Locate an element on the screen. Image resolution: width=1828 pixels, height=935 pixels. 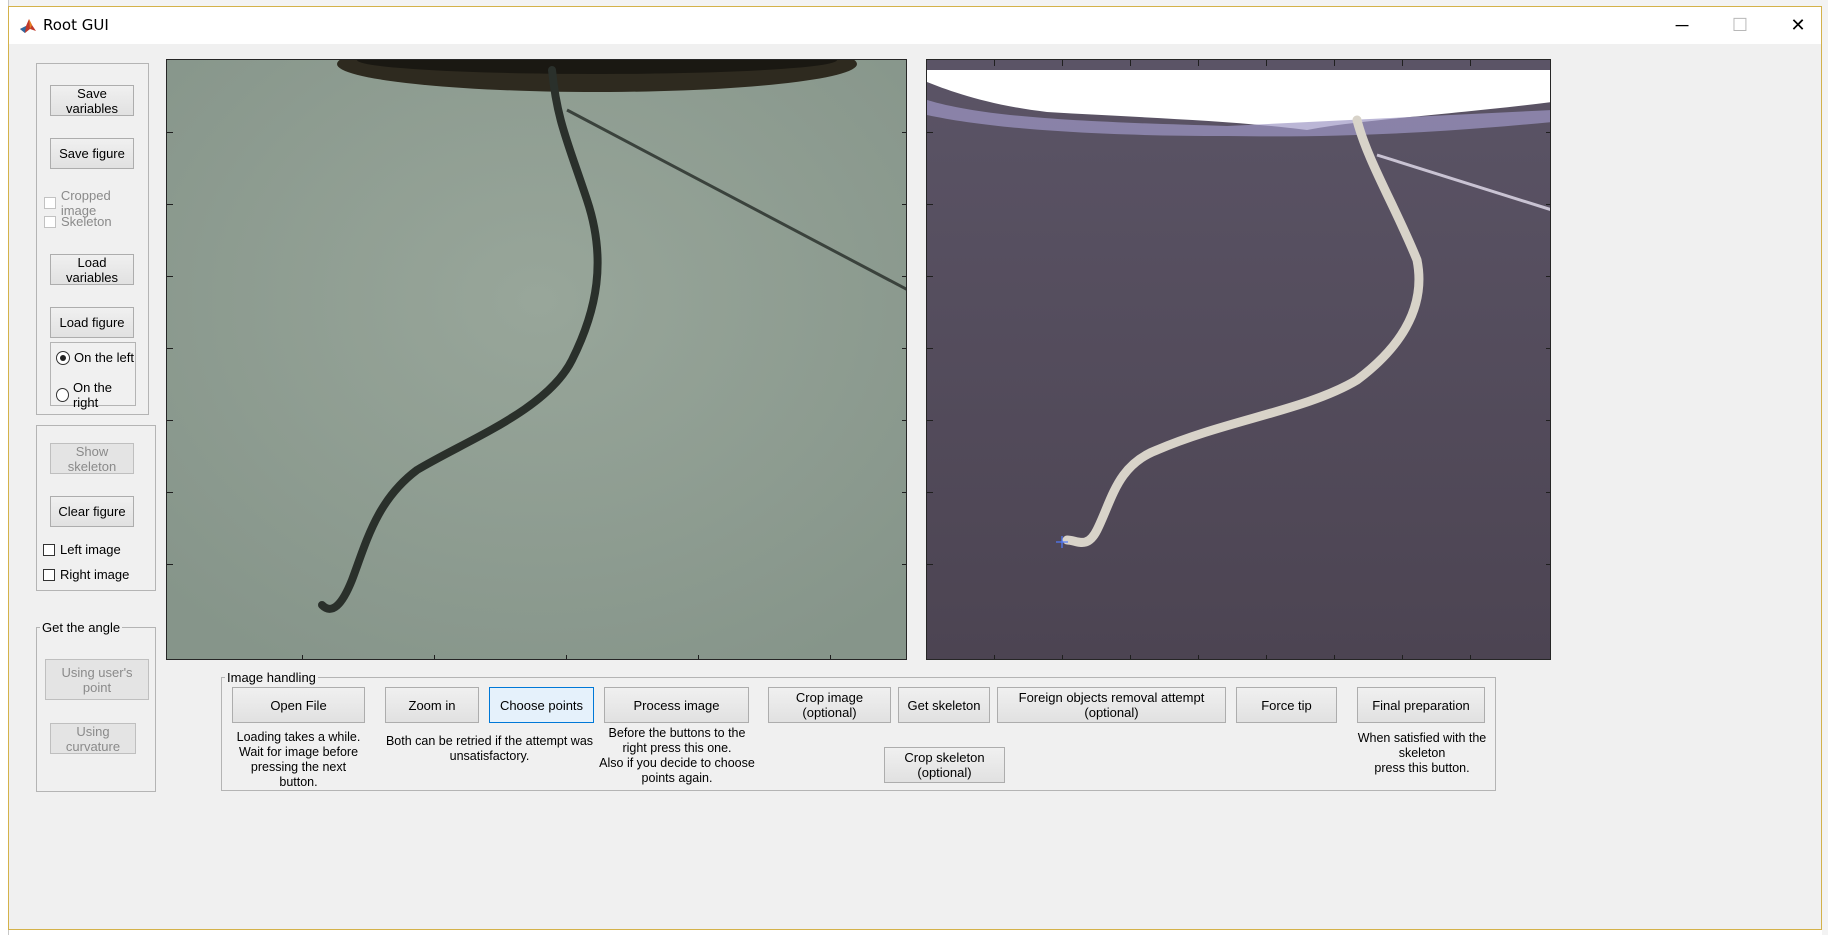
on-the-right-label: On the right is located at coordinates (92, 395).